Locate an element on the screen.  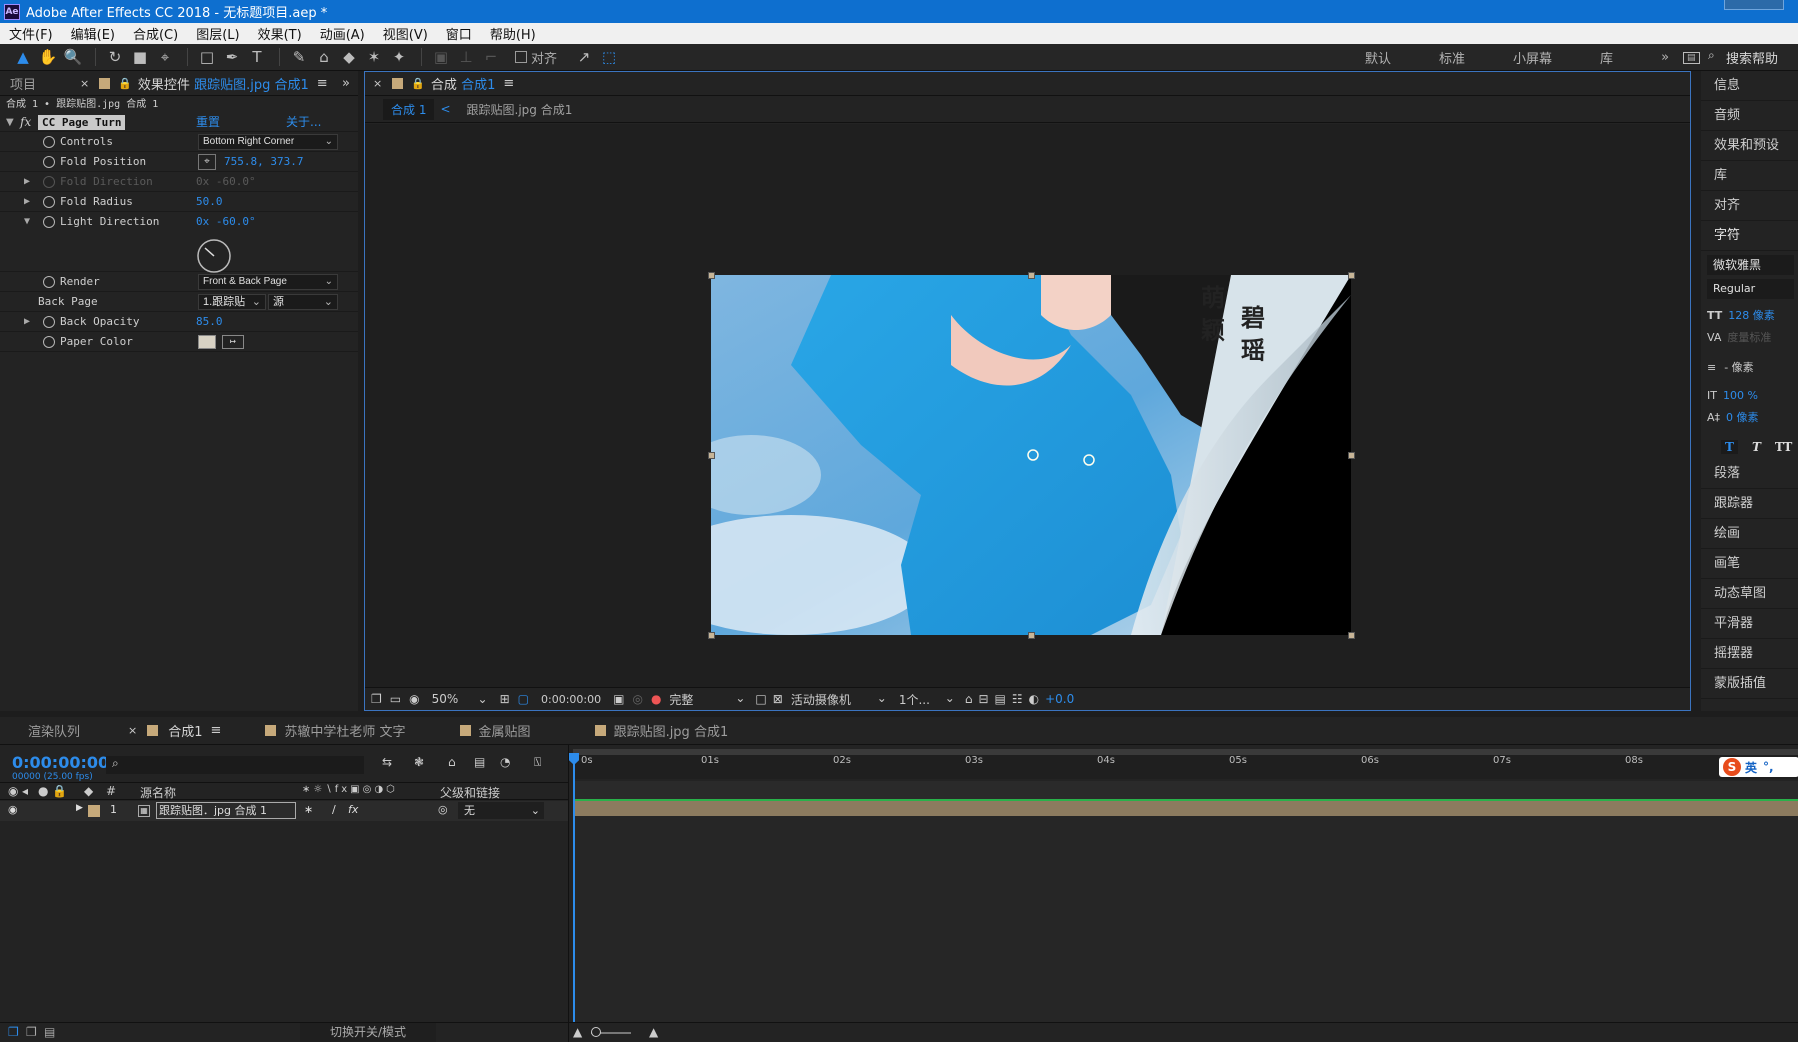
snapping-checkbox is located at coordinates (521, 57).